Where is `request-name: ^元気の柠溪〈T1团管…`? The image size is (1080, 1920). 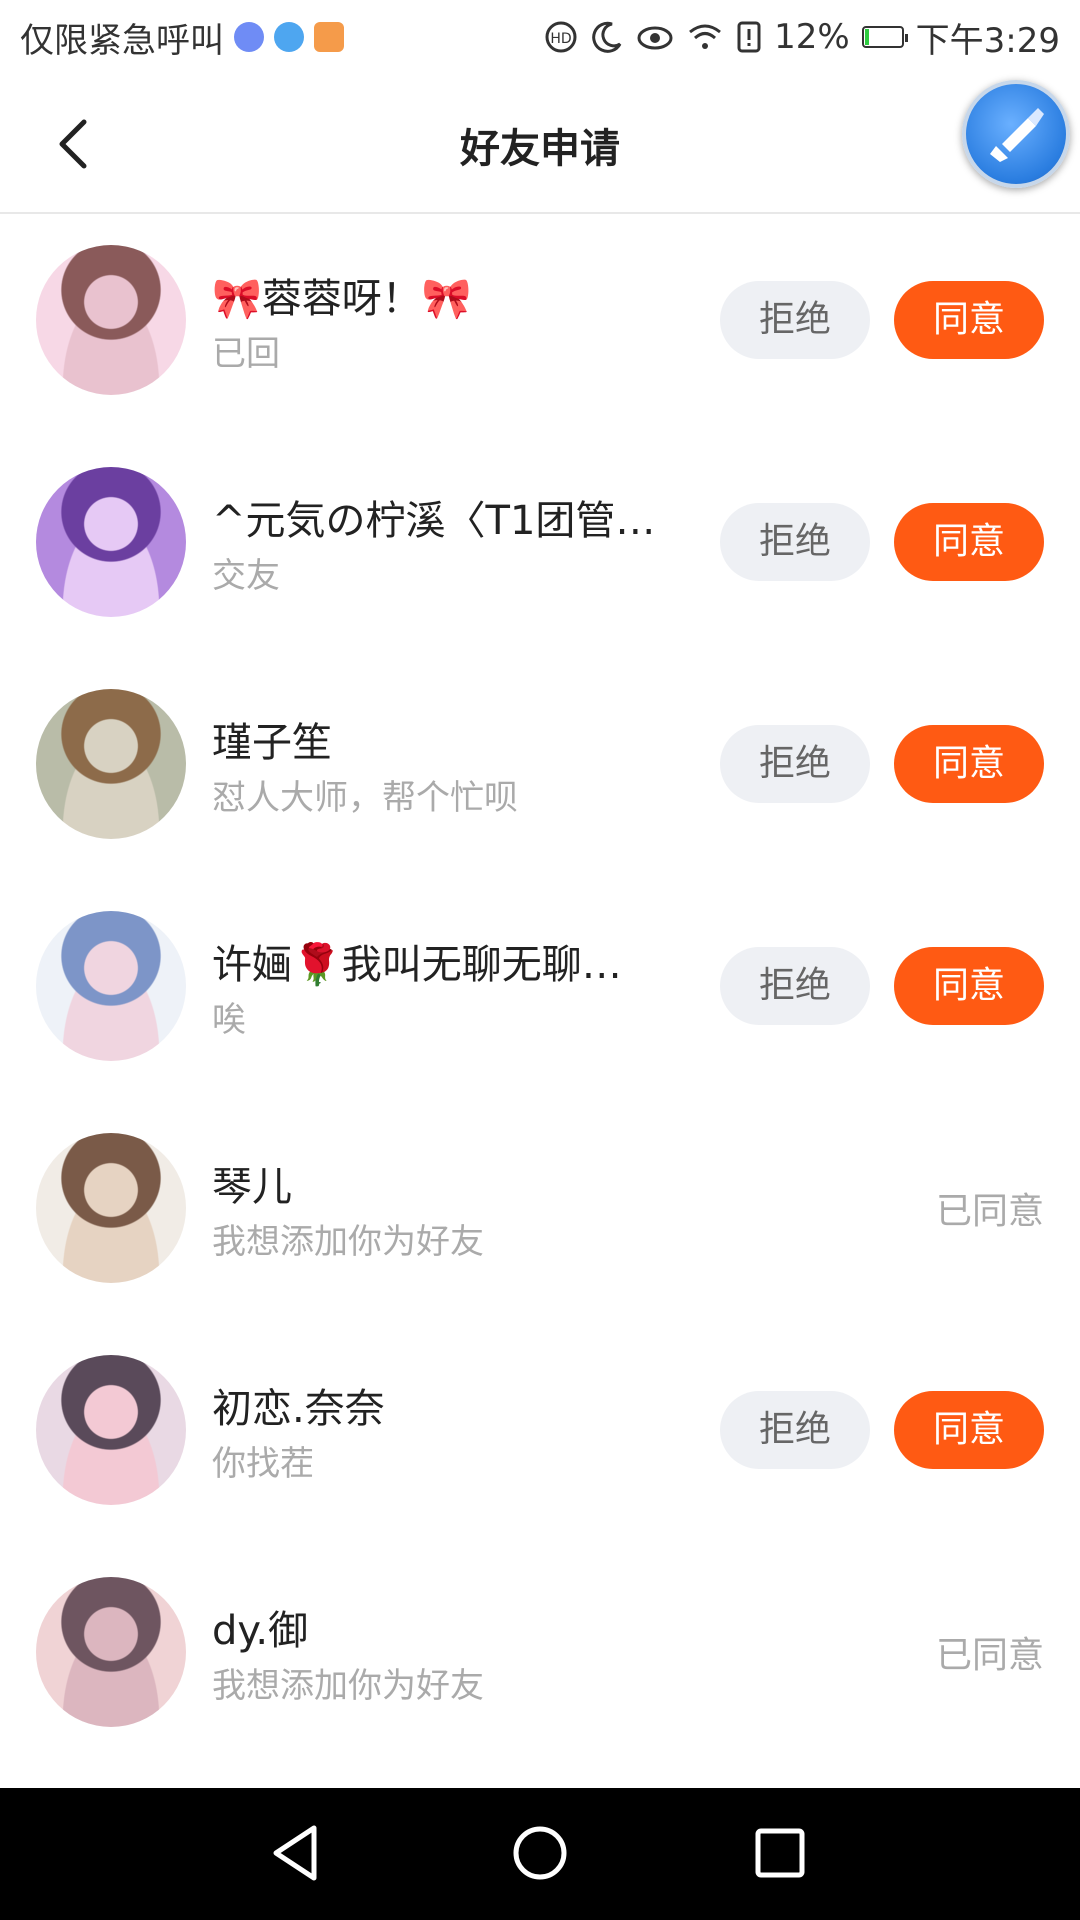 request-name: ^元気の柠溪〈T1团管… is located at coordinates (434, 521).